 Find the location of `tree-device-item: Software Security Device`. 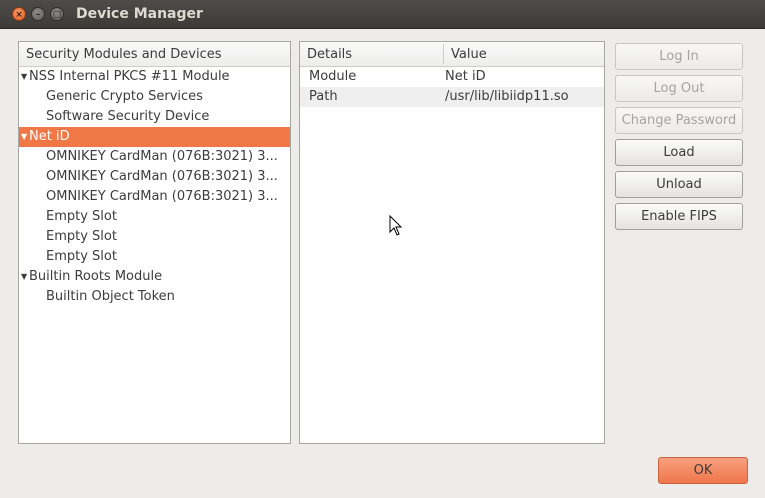

tree-device-item: Software Security Device is located at coordinates (154, 117).